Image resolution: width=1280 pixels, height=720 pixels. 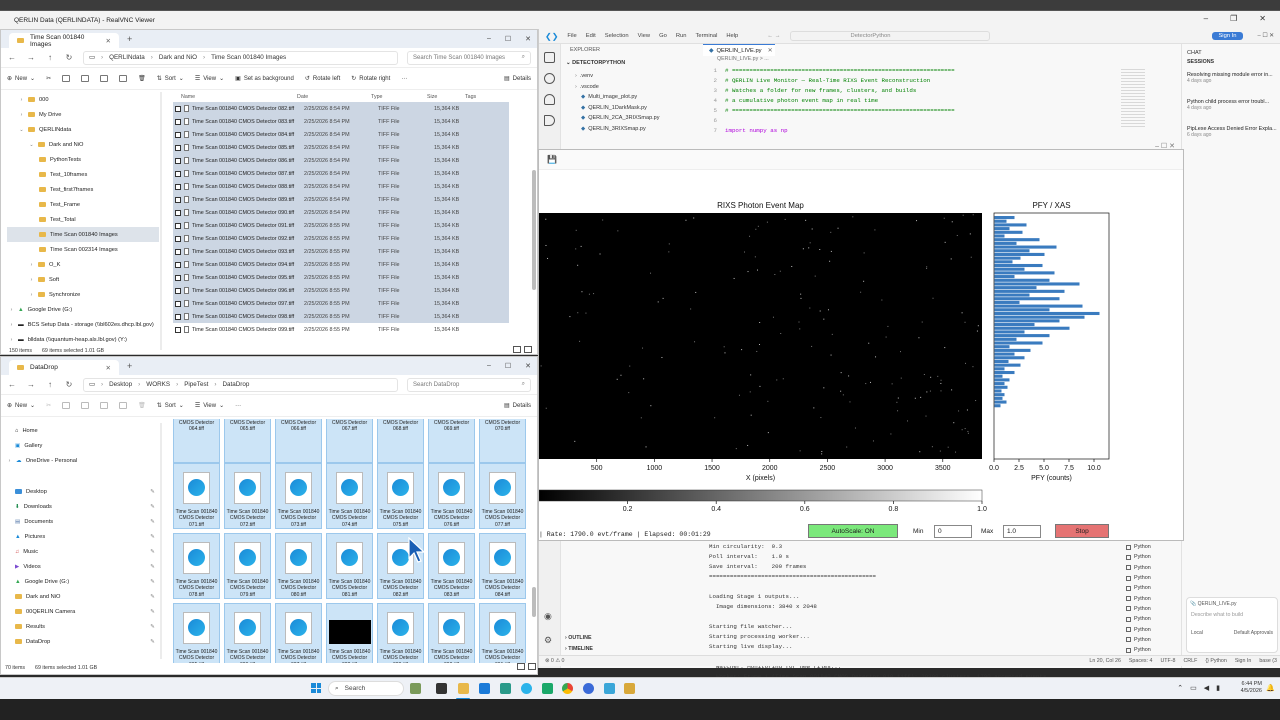 I want to click on details-view-icon, so click(x=517, y=349).